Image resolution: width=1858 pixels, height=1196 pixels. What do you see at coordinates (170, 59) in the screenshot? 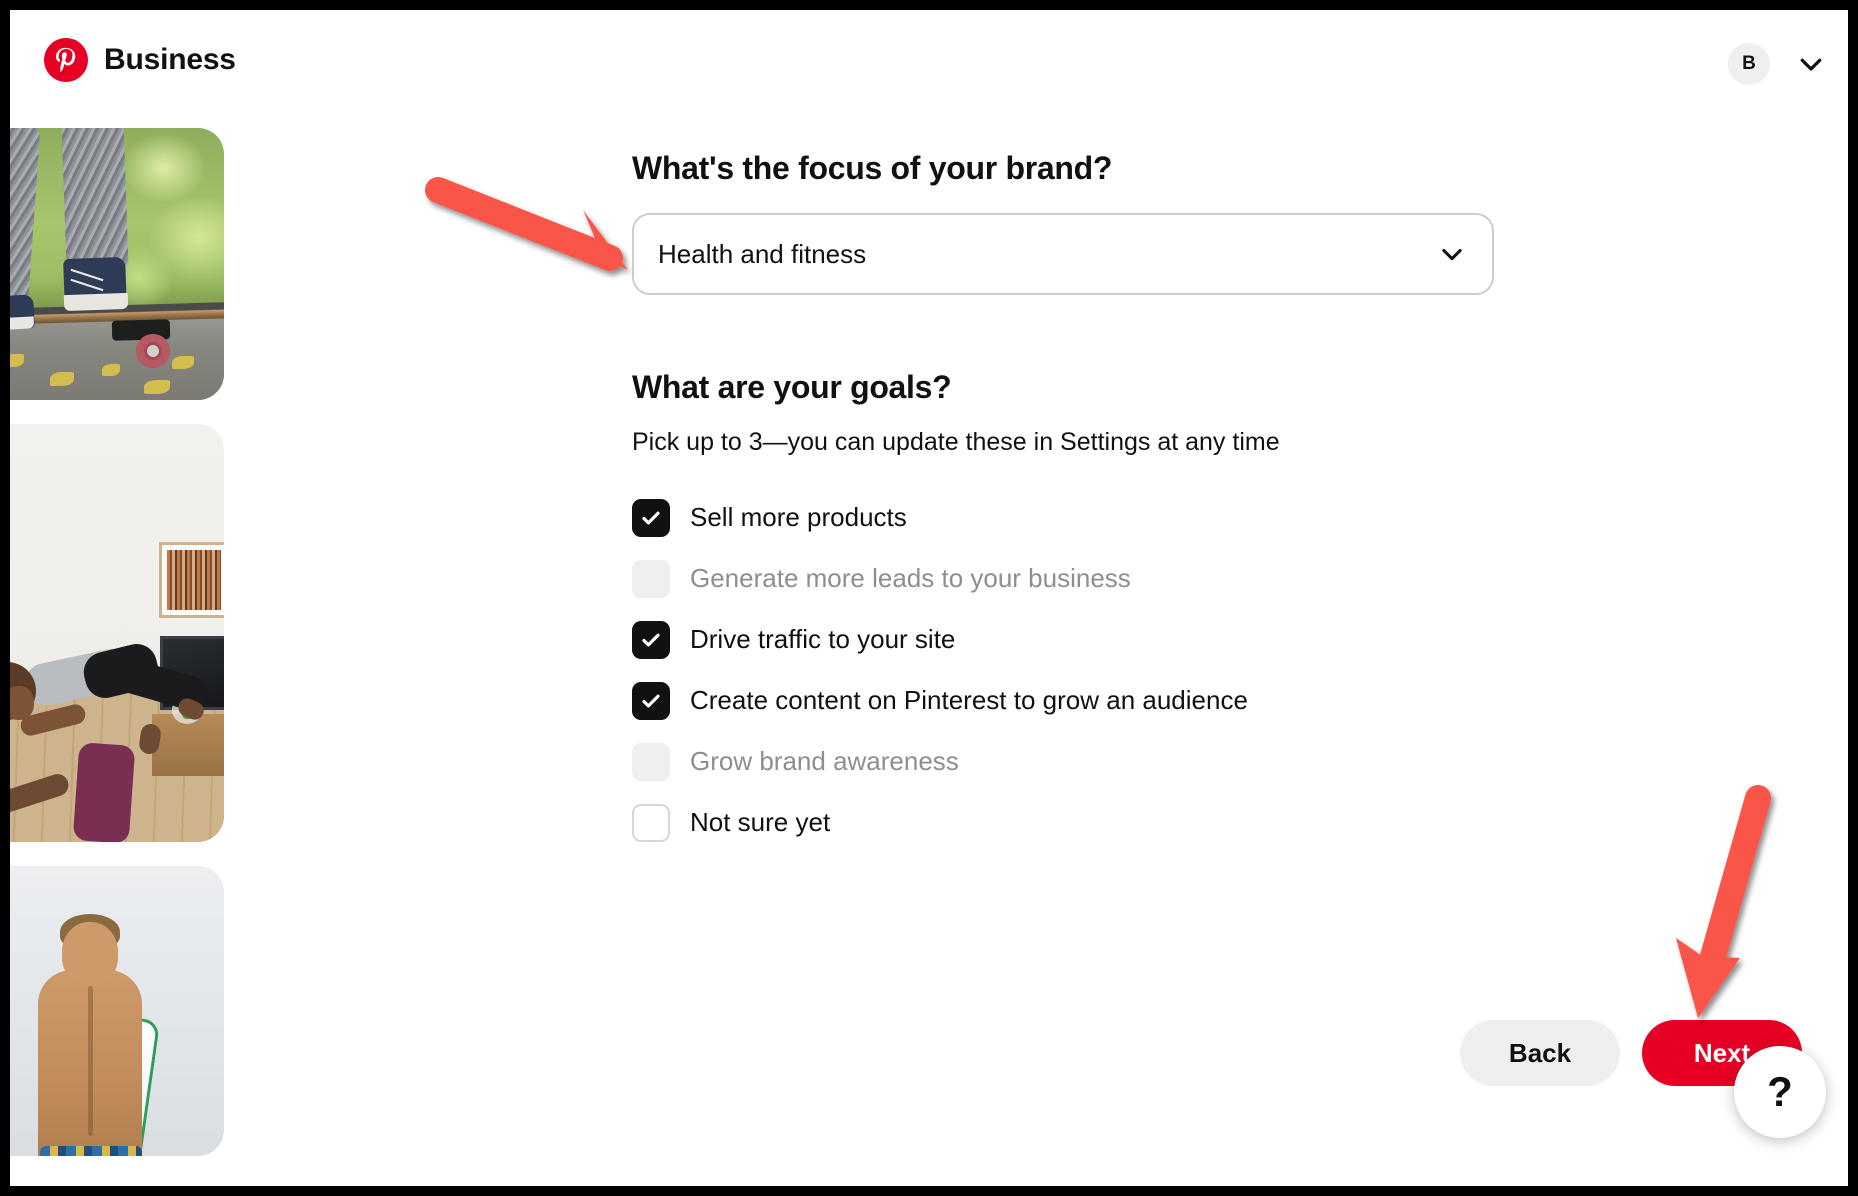
I see `brand-name-label: Business` at bounding box center [170, 59].